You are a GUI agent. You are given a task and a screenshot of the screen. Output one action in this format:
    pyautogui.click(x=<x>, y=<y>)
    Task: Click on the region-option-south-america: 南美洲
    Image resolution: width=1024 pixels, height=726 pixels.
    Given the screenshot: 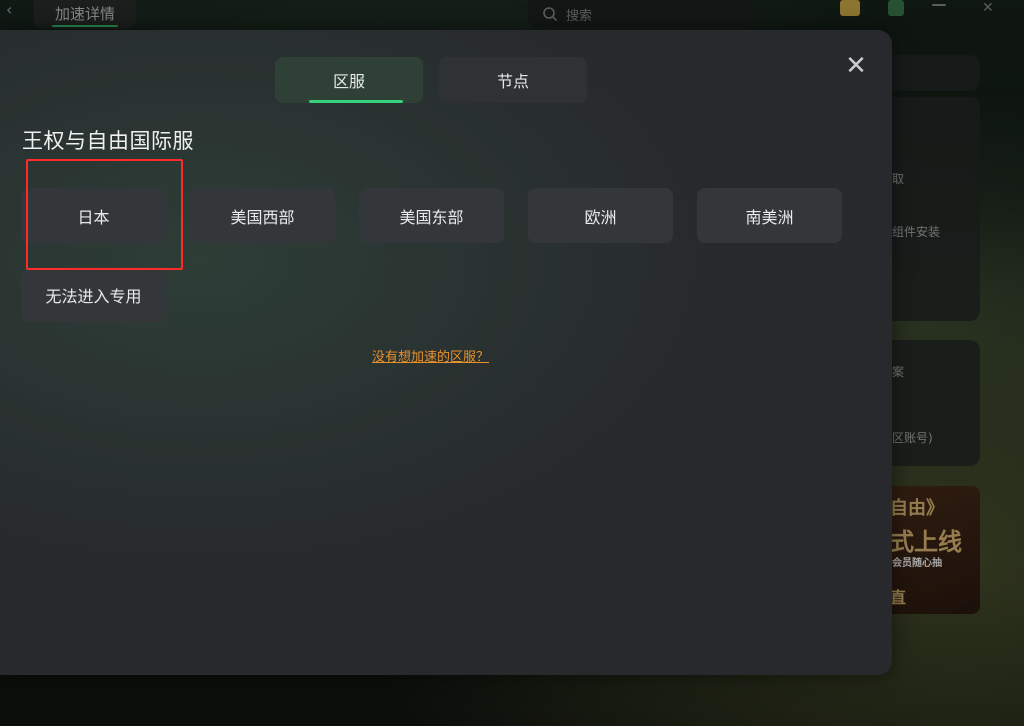 What is the action you would take?
    pyautogui.click(x=769, y=215)
    